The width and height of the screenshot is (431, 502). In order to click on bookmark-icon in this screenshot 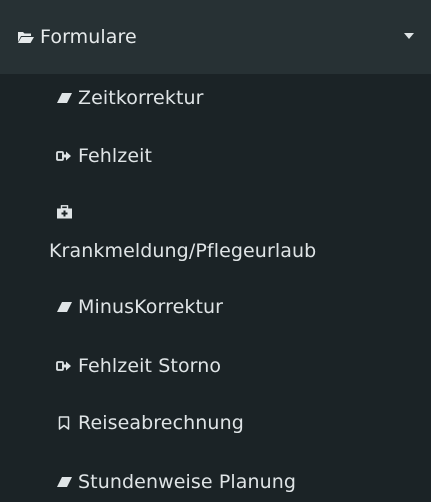, I will do `click(64, 423)`.